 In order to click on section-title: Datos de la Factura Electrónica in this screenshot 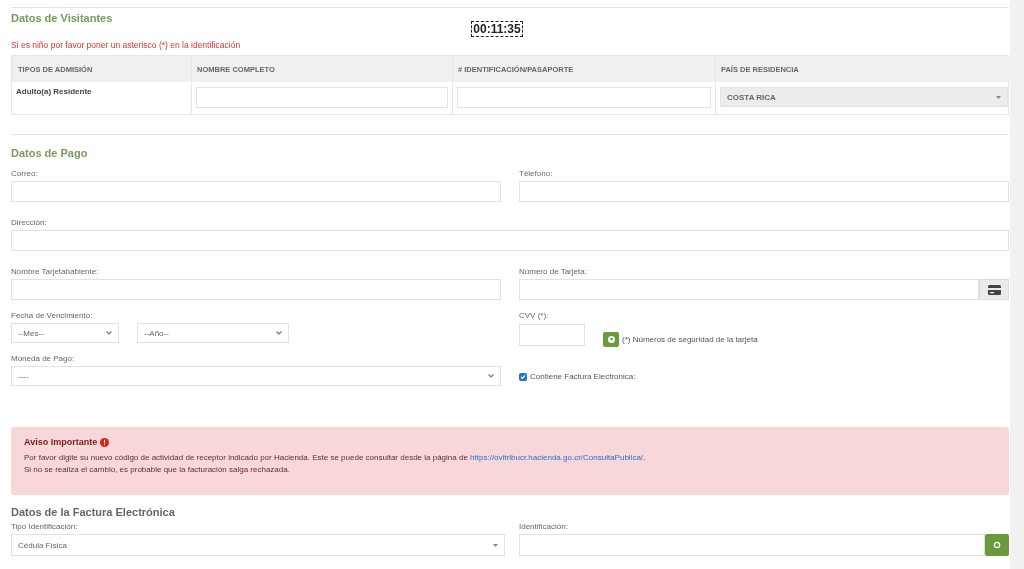, I will do `click(93, 512)`.